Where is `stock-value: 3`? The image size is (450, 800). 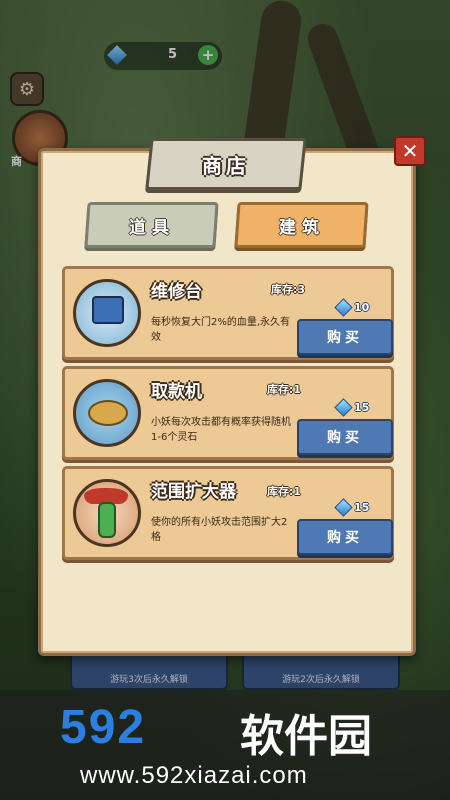 stock-value: 3 is located at coordinates (301, 289).